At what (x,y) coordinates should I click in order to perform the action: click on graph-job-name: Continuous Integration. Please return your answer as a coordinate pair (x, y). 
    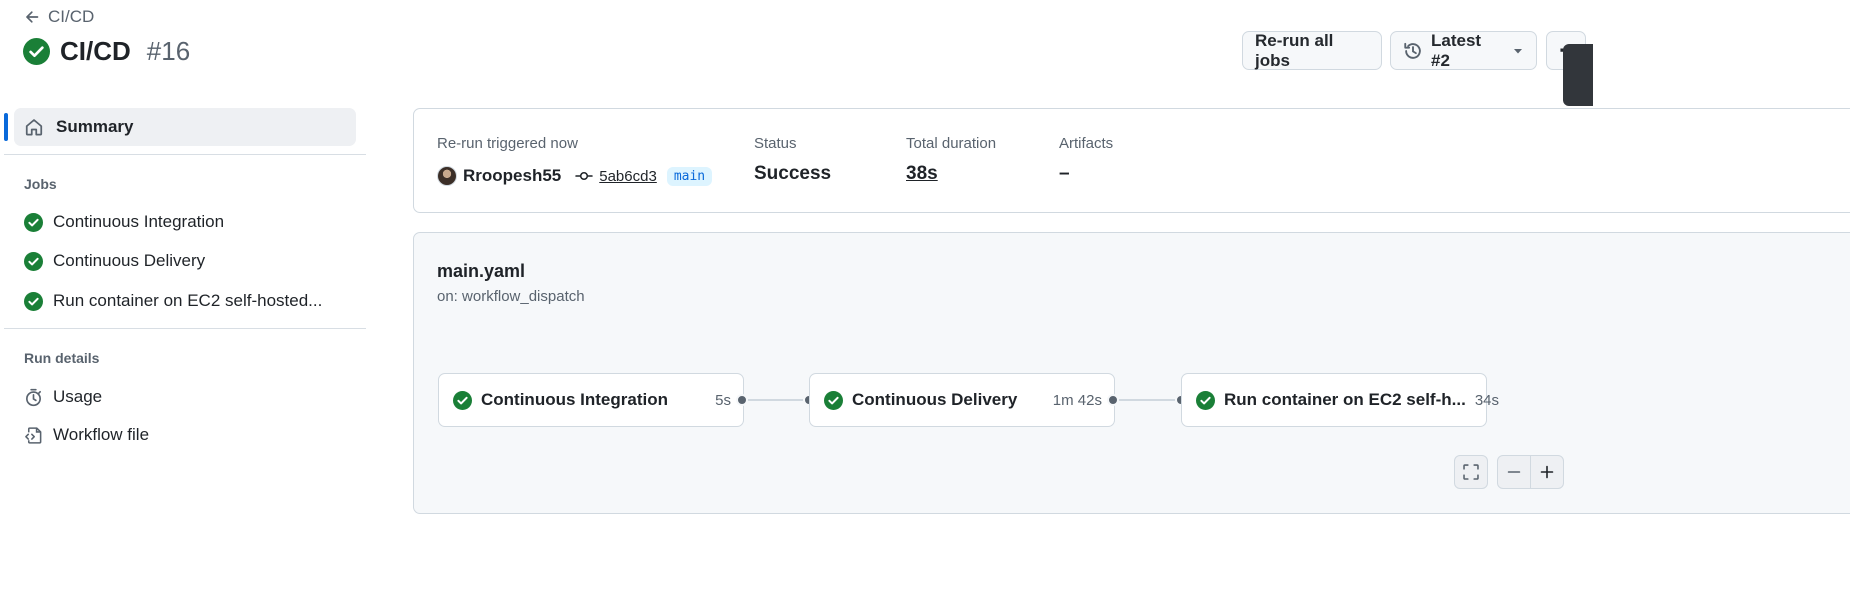
    Looking at the image, I should click on (574, 399).